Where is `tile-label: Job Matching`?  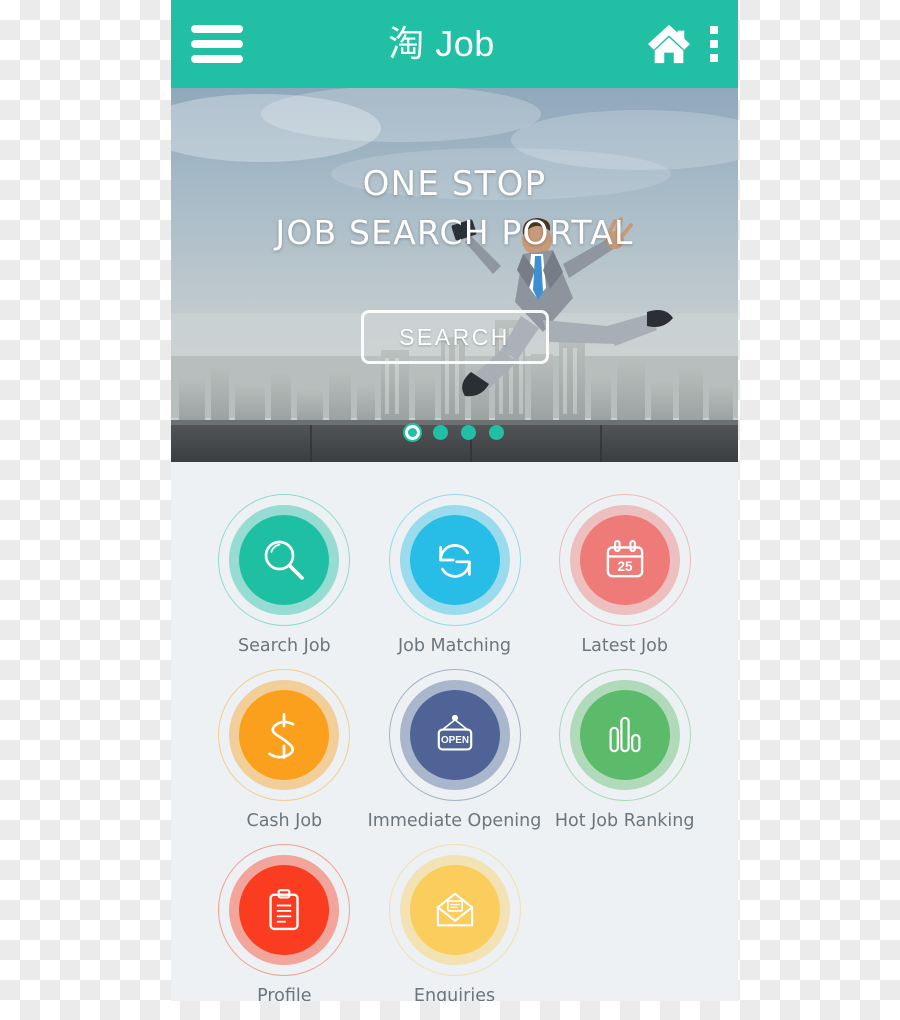 tile-label: Job Matching is located at coordinates (454, 646).